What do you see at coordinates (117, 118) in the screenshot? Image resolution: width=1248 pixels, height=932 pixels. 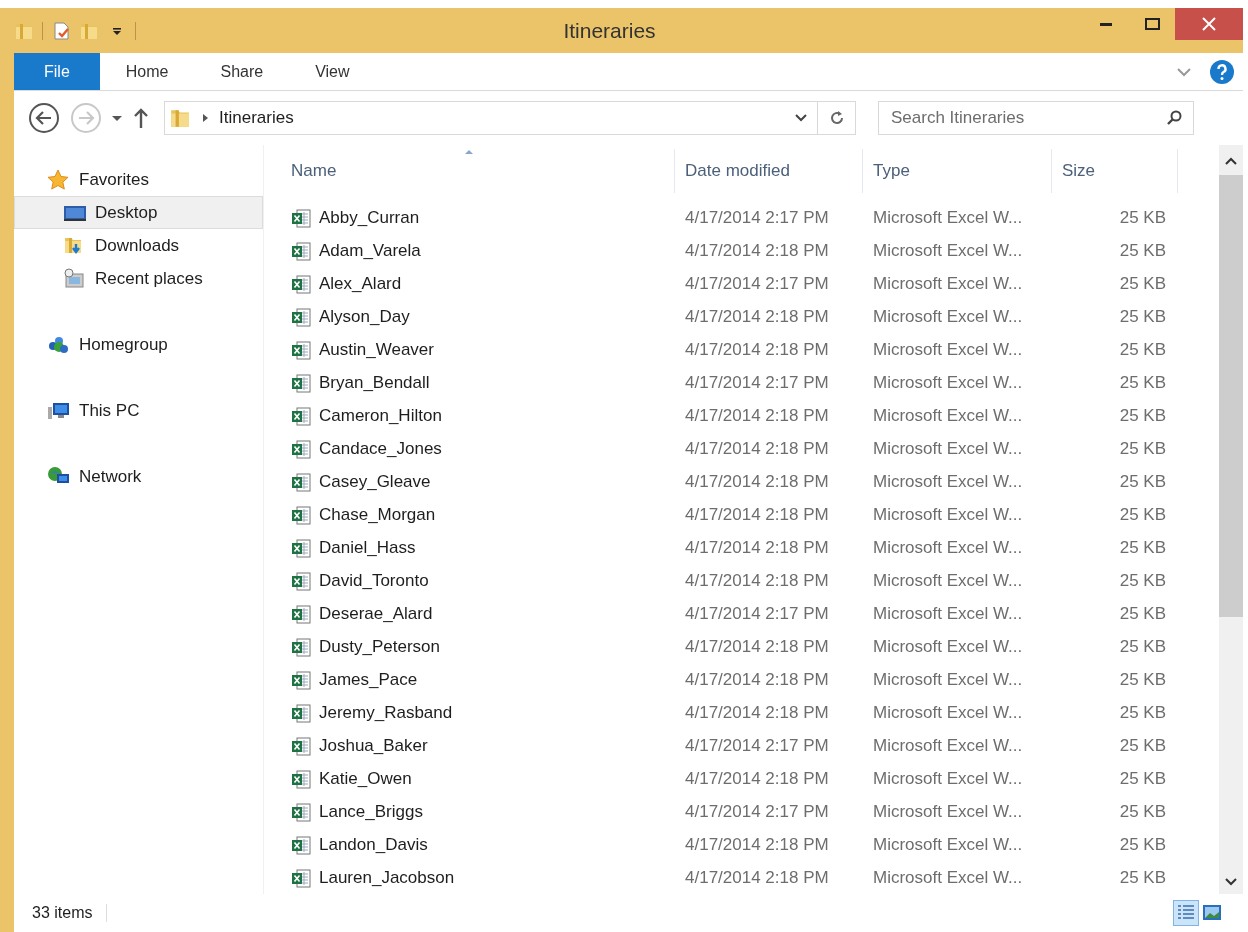 I see `recent-locations-button` at bounding box center [117, 118].